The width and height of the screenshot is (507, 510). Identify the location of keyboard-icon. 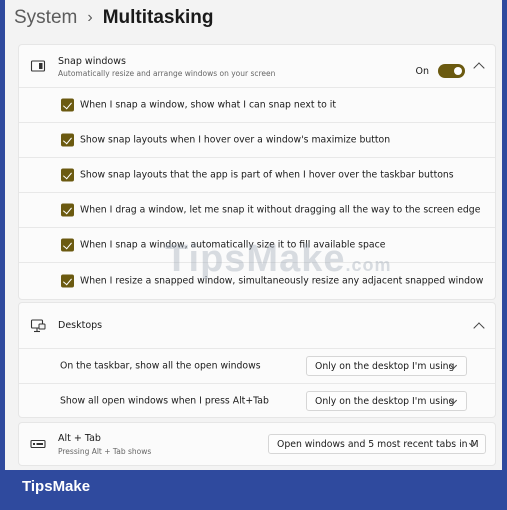
(38, 444).